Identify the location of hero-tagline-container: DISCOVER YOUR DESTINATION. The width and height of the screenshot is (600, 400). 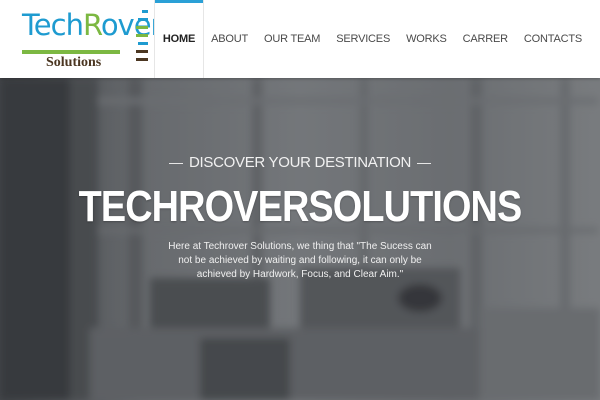
(300, 163).